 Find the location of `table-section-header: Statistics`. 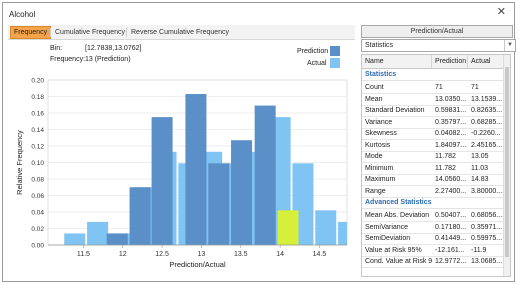

table-section-header: Statistics is located at coordinates (436, 75).